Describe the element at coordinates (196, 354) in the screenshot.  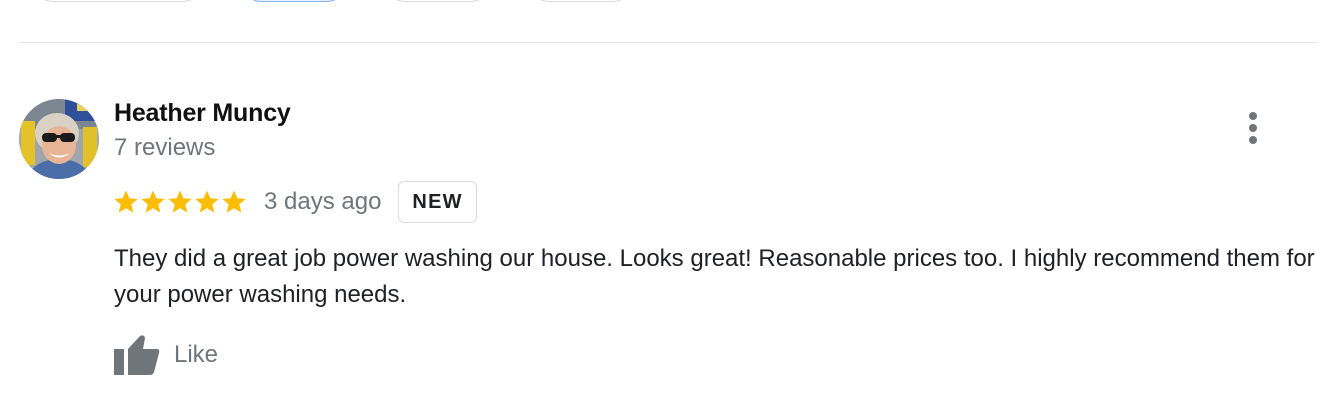
I see `like-label: Like` at that location.